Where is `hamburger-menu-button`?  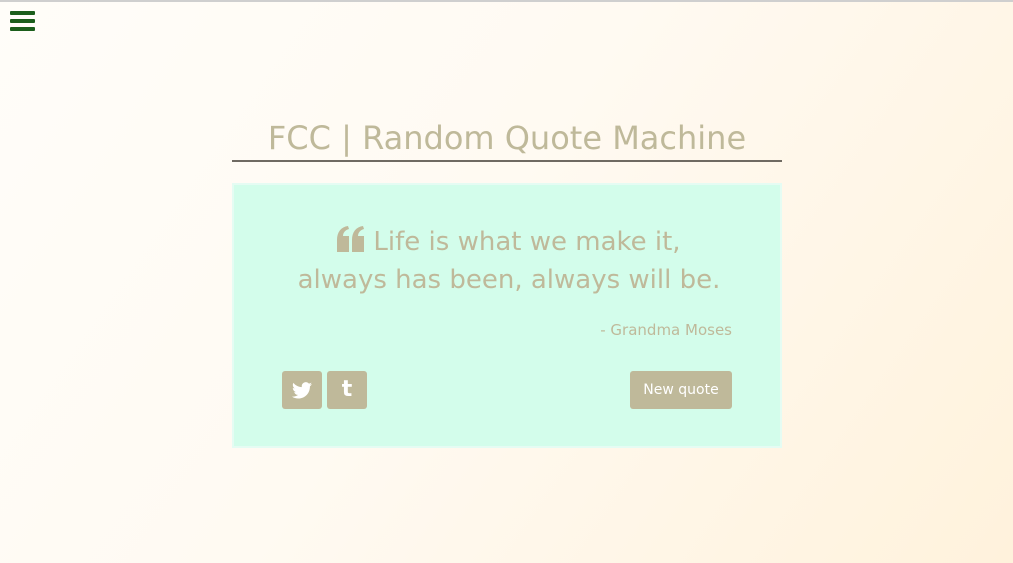
hamburger-menu-button is located at coordinates (23, 22).